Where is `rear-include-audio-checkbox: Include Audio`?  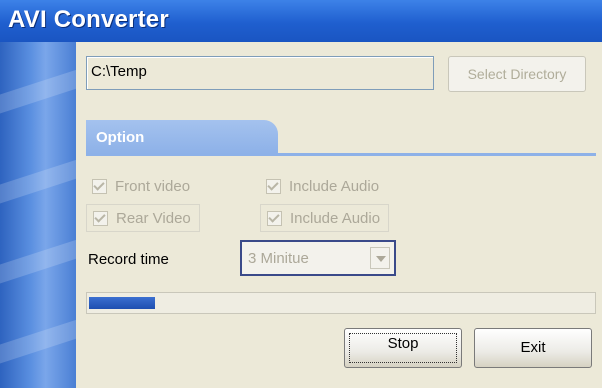
rear-include-audio-checkbox: Include Audio is located at coordinates (325, 218).